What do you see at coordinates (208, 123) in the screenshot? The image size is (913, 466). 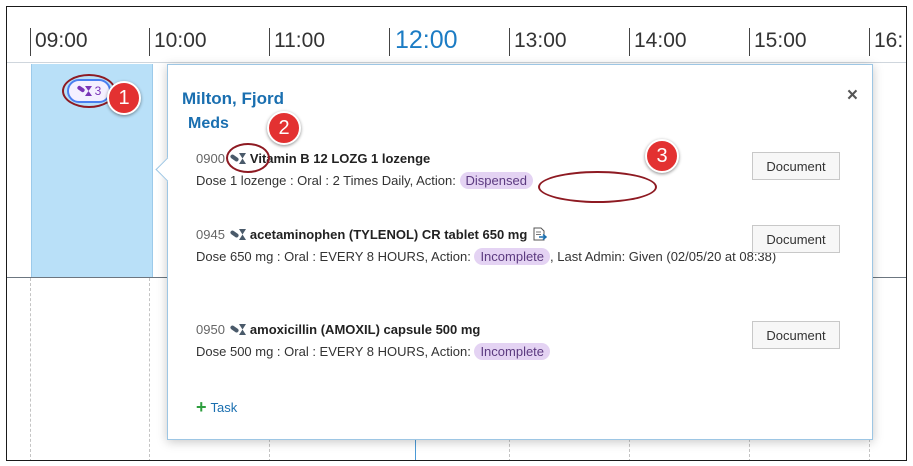 I see `section-title: Meds` at bounding box center [208, 123].